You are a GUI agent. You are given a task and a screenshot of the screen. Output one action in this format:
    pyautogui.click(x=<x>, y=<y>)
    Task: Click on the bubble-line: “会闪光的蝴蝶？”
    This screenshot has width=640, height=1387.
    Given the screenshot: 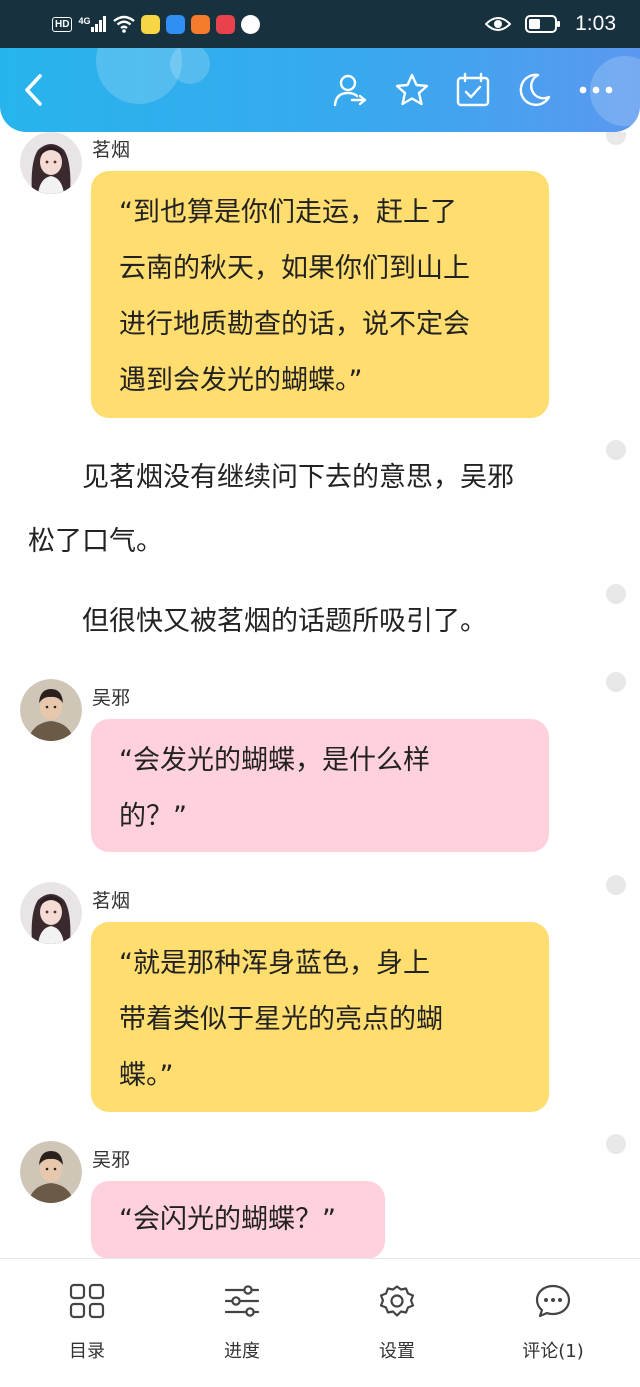 What is the action you would take?
    pyautogui.click(x=227, y=1219)
    